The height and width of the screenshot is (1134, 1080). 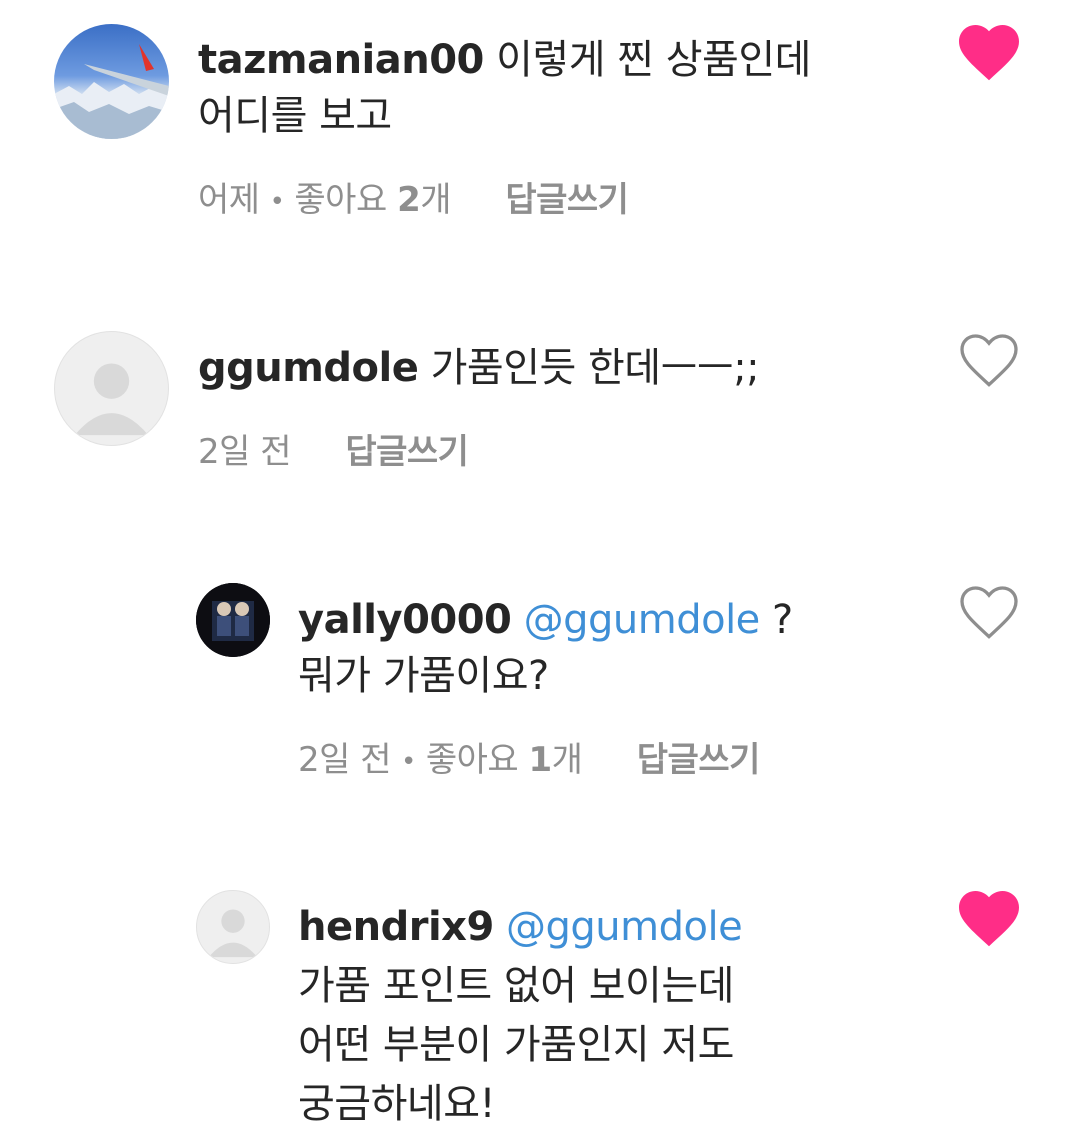 I want to click on comment-text: yally0000 @ggumdole ? 뭐가 가품이요?, so click(x=608, y=648).